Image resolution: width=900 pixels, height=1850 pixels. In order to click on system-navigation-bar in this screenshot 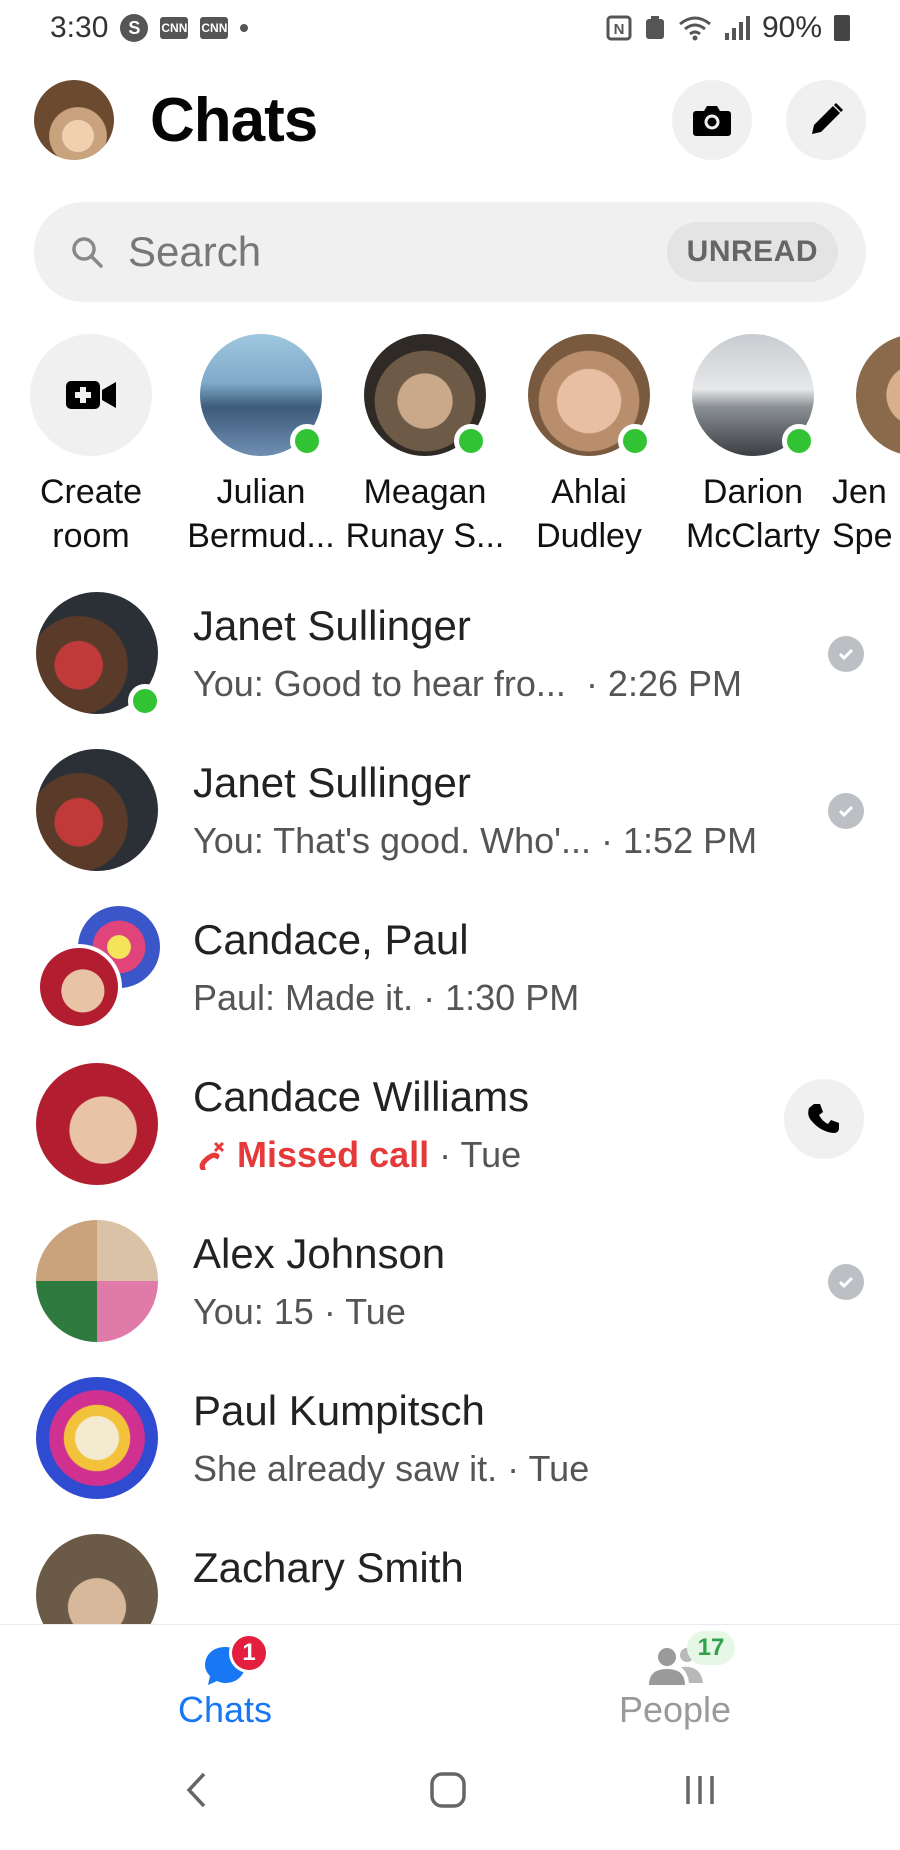, I will do `click(450, 1795)`.